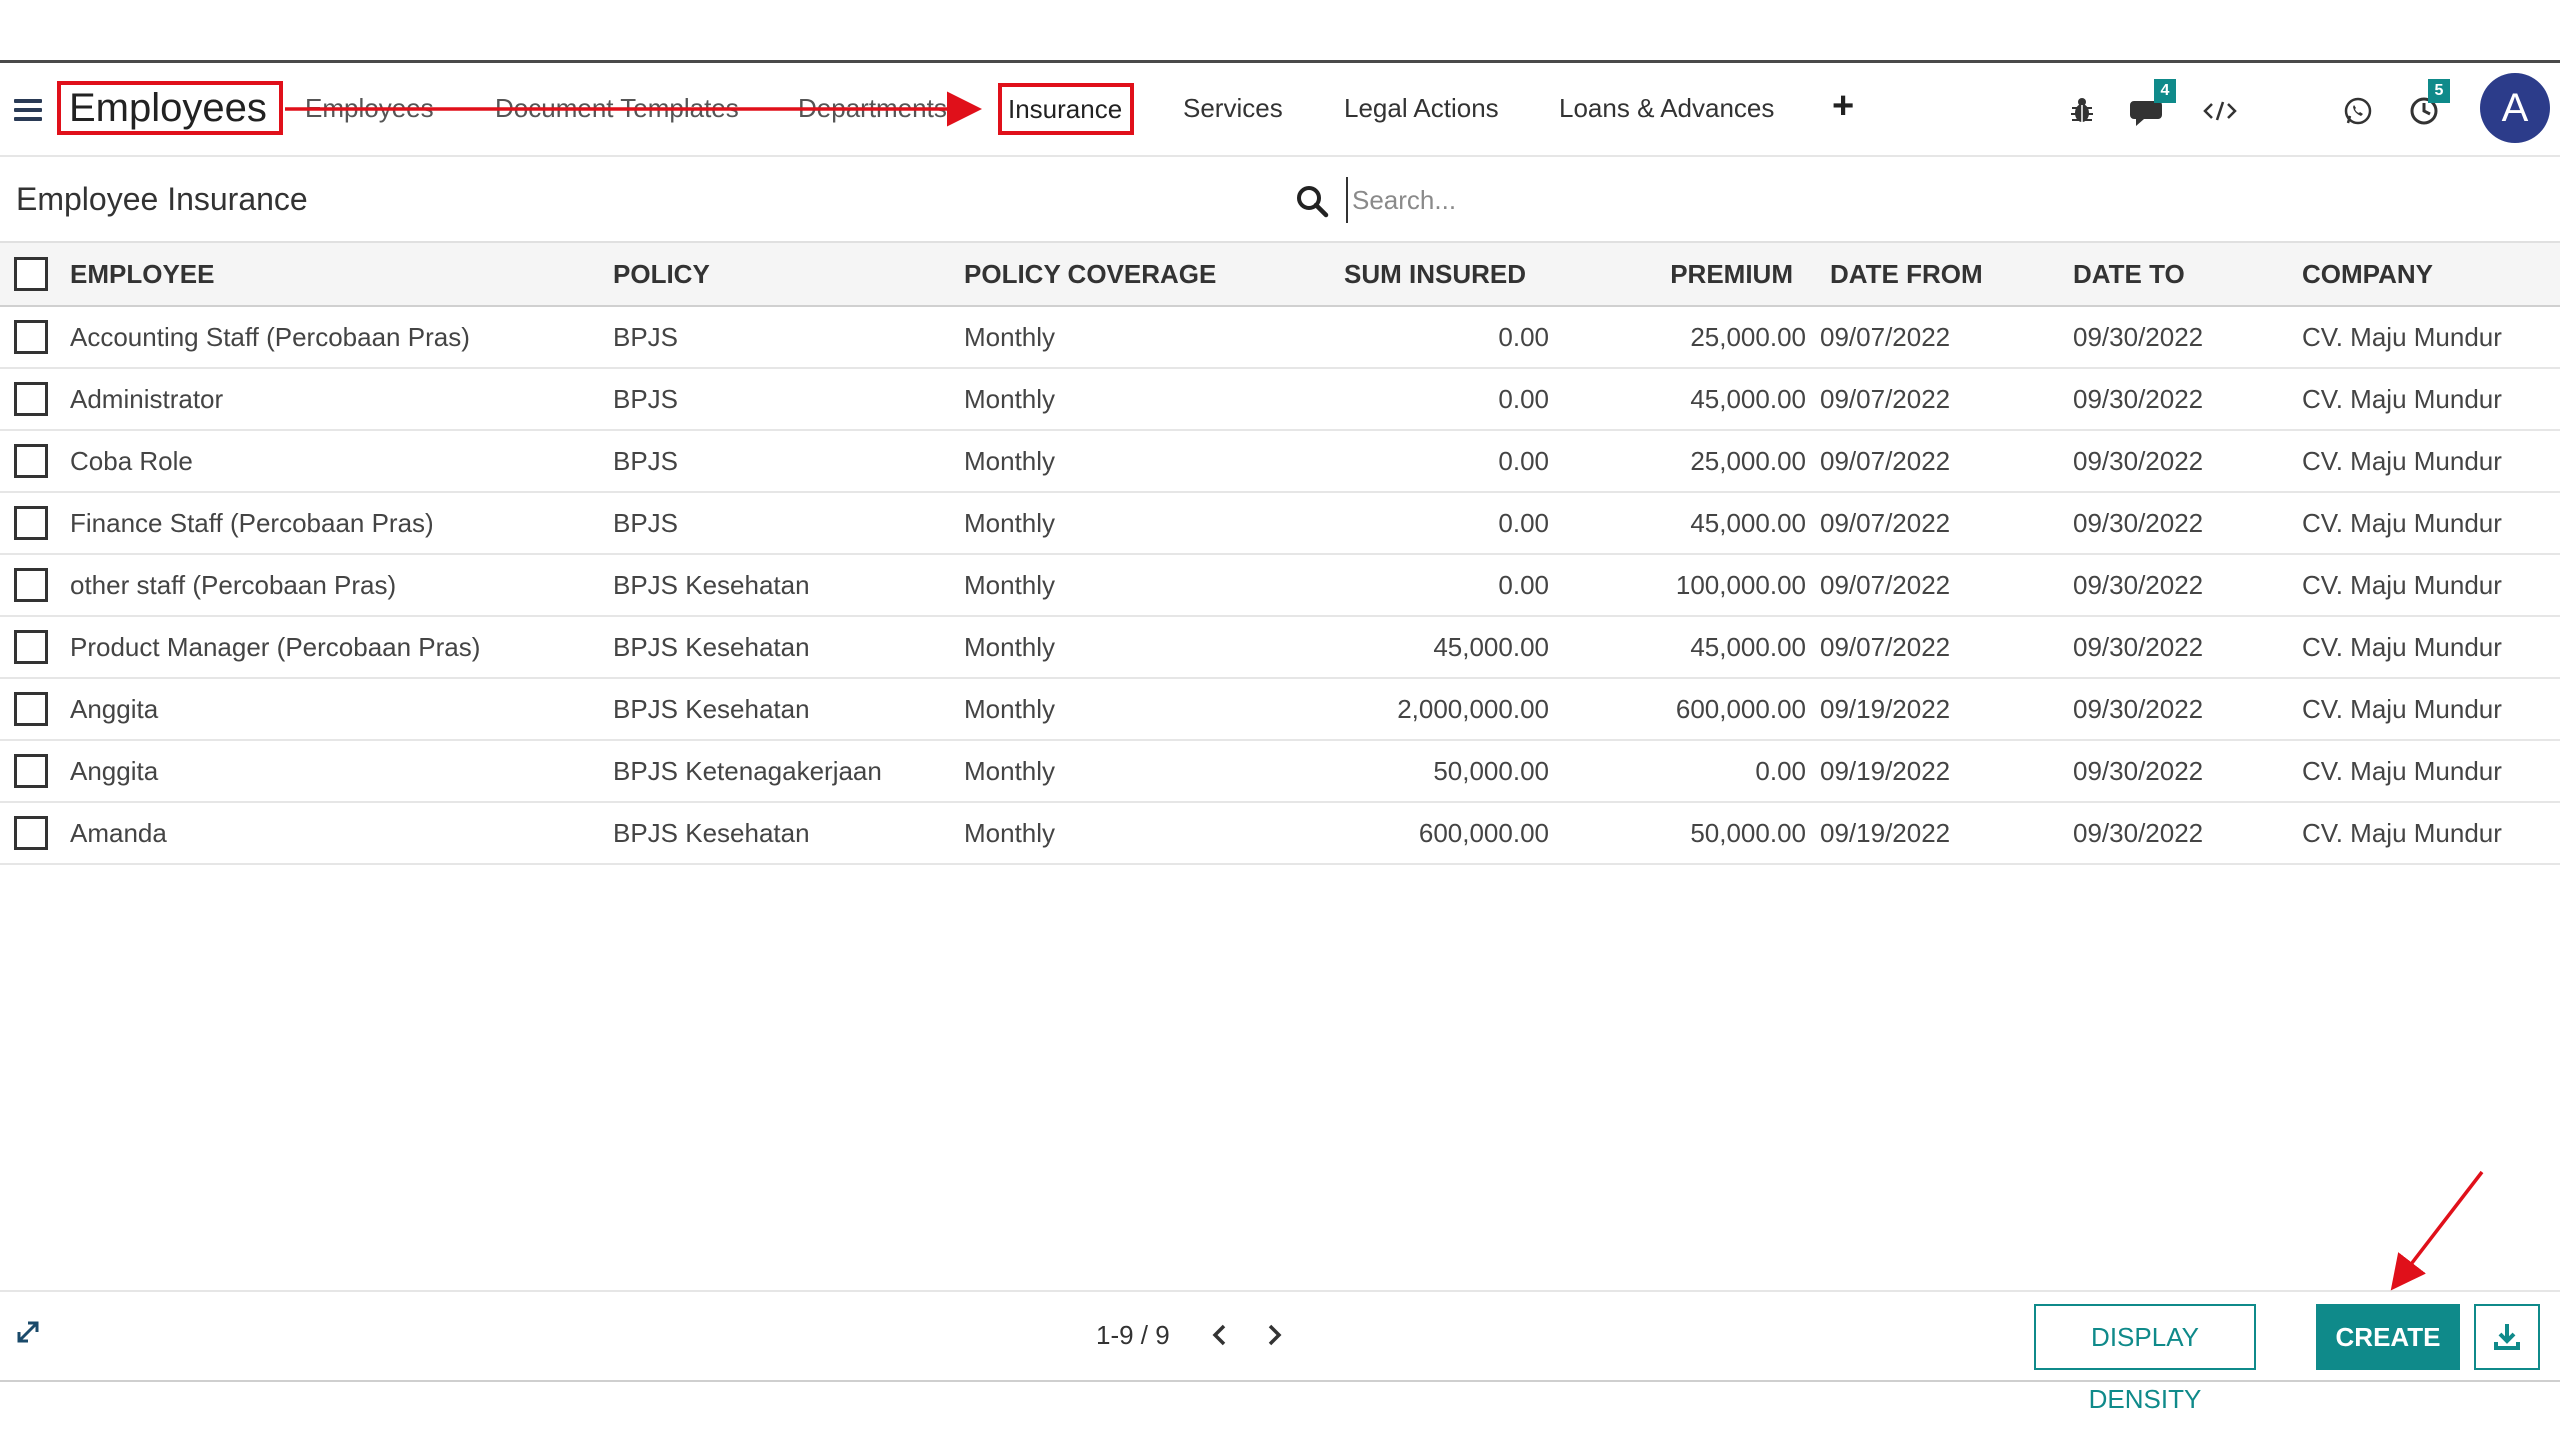 The image size is (2560, 1440). Describe the element at coordinates (2220, 111) in the screenshot. I see `code-icon` at that location.